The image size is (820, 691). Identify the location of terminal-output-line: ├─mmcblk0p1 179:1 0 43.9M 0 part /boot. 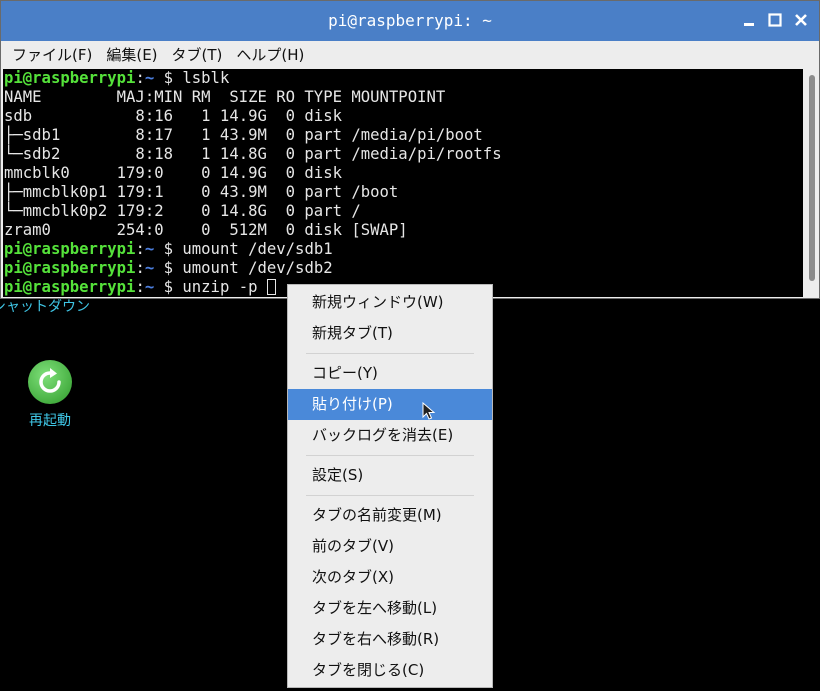
(403, 192).